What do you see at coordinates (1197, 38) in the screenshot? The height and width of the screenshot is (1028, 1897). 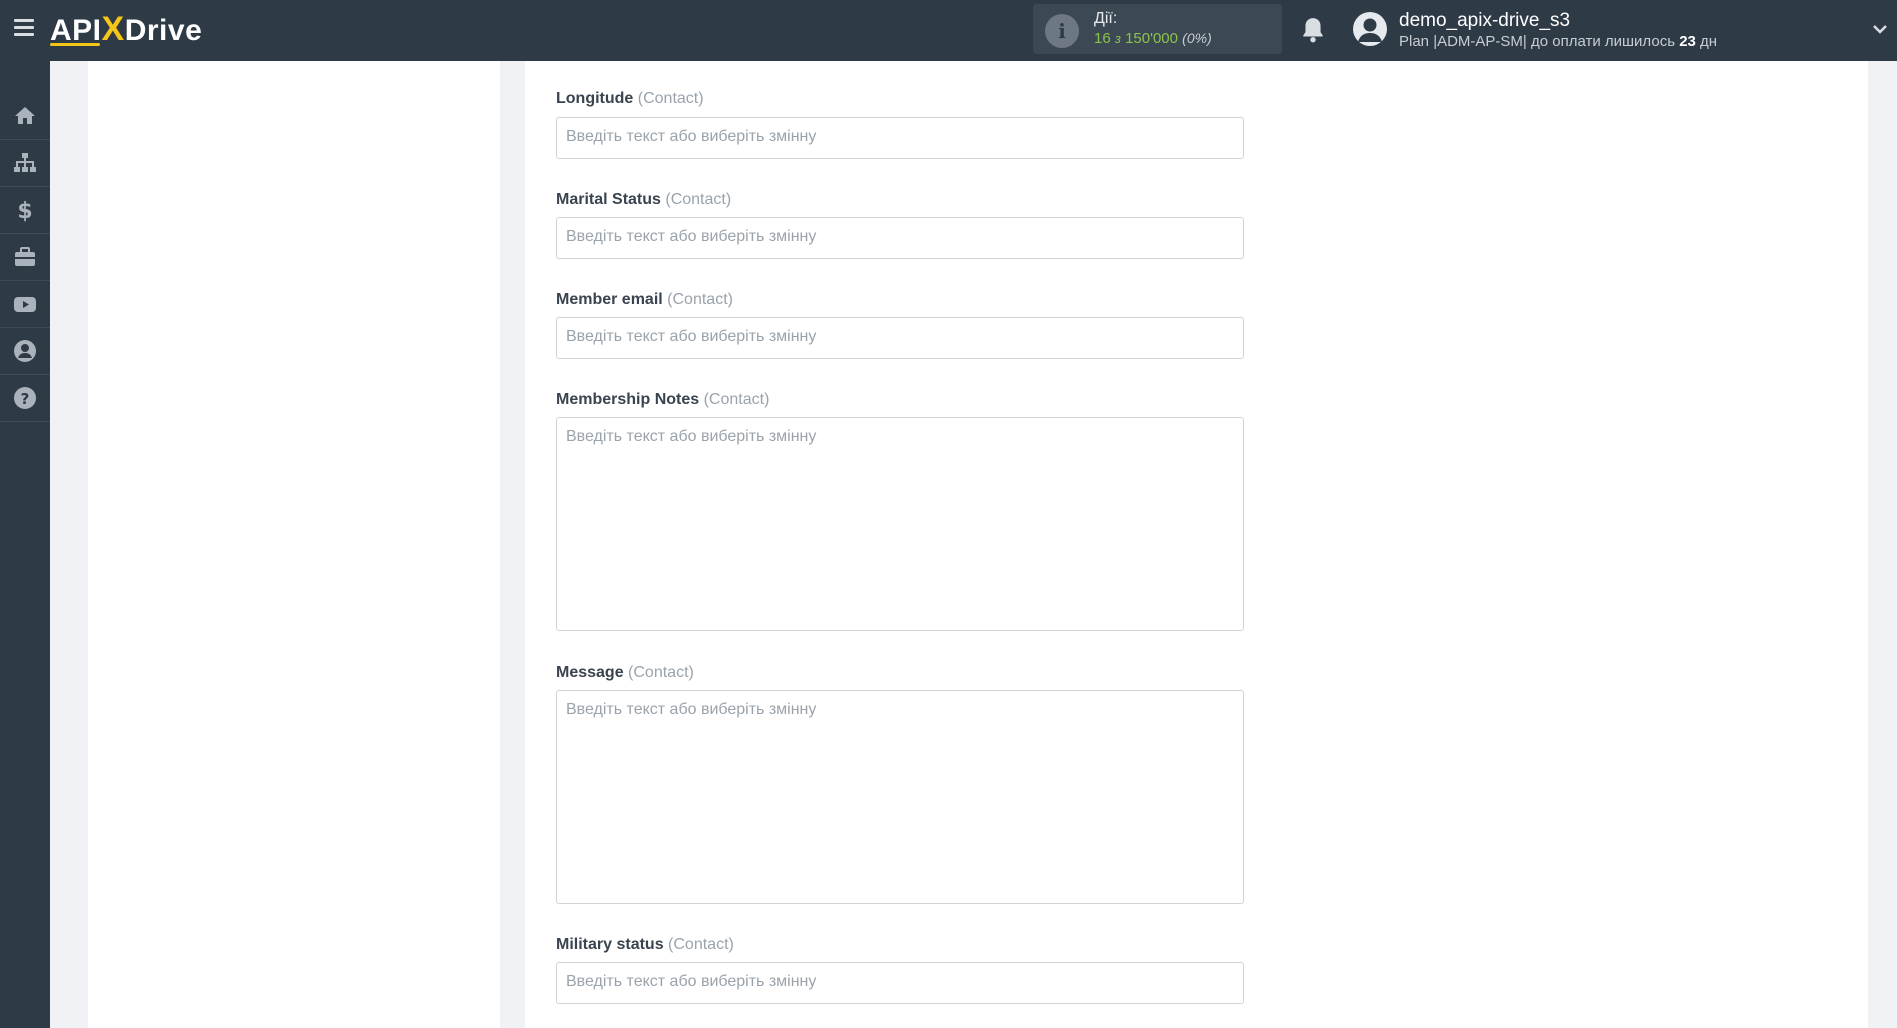 I see `actions-percent: (0%)` at bounding box center [1197, 38].